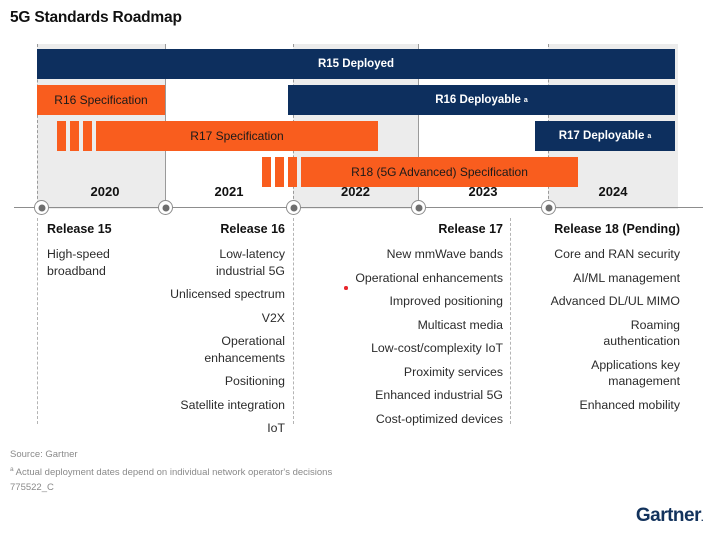  What do you see at coordinates (346, 288) in the screenshot?
I see `red-dot-marker` at bounding box center [346, 288].